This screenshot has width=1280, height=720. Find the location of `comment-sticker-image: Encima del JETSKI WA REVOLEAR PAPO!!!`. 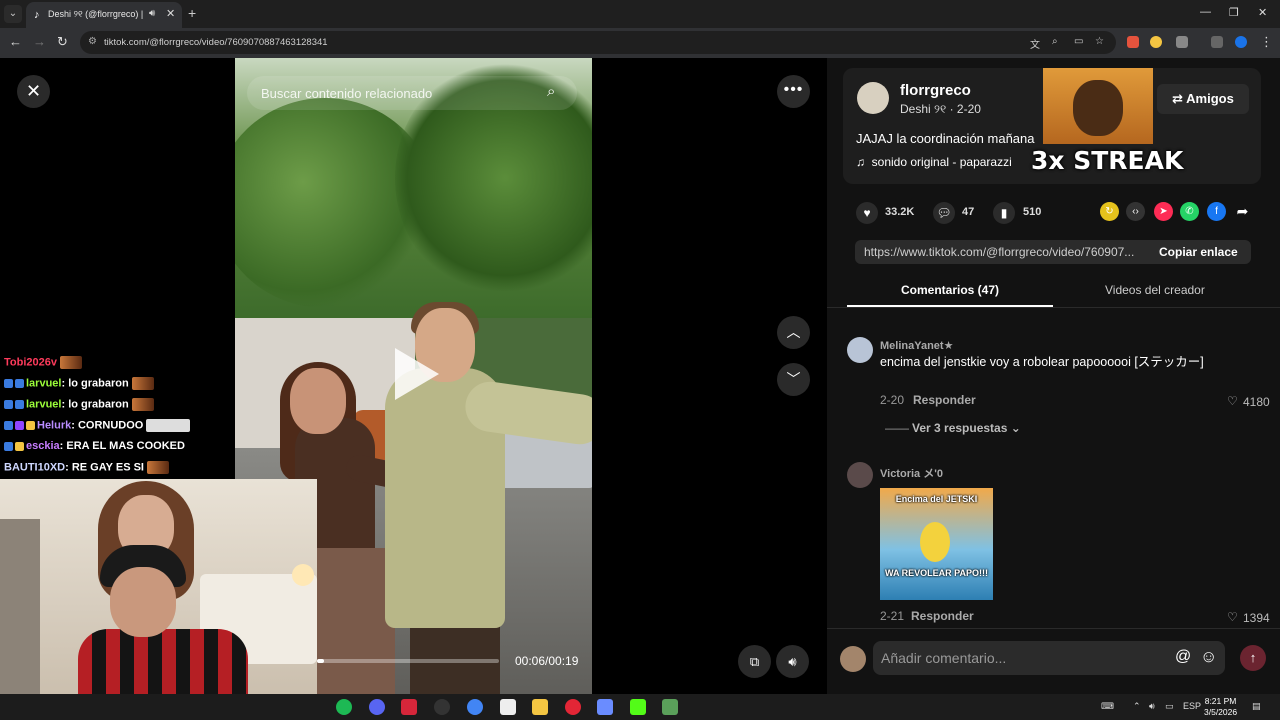

comment-sticker-image: Encima del JETSKI WA REVOLEAR PAPO!!! is located at coordinates (936, 544).